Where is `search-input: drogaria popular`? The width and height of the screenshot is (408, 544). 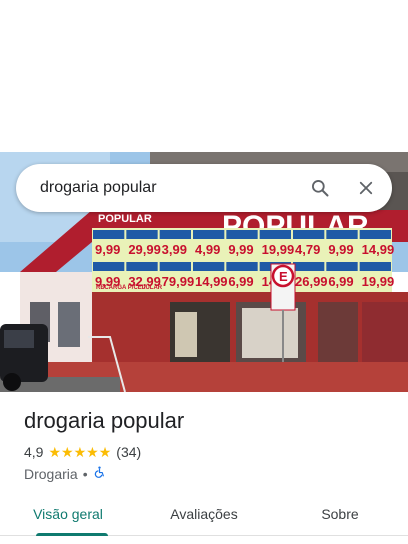 search-input: drogaria popular is located at coordinates (170, 188).